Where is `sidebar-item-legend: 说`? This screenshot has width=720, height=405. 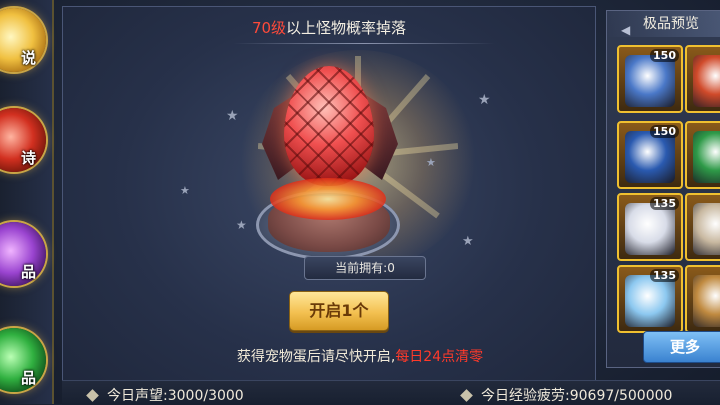
sidebar-item-legend: 说 is located at coordinates (23, 40).